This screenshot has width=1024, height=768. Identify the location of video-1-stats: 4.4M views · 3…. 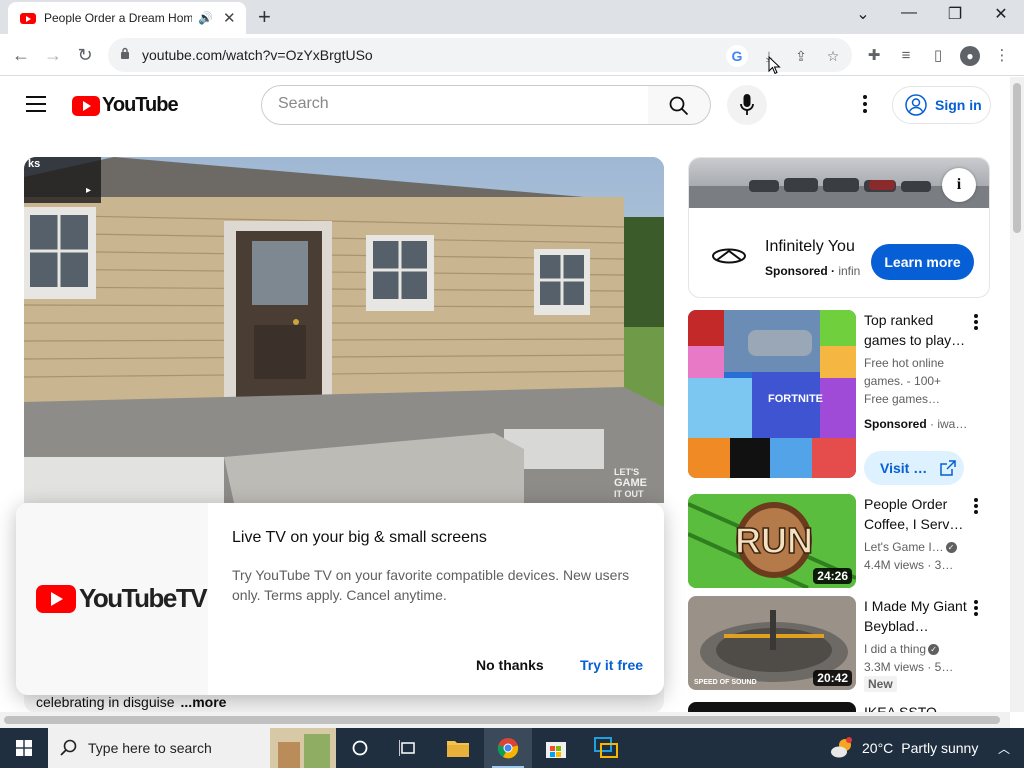
(909, 565).